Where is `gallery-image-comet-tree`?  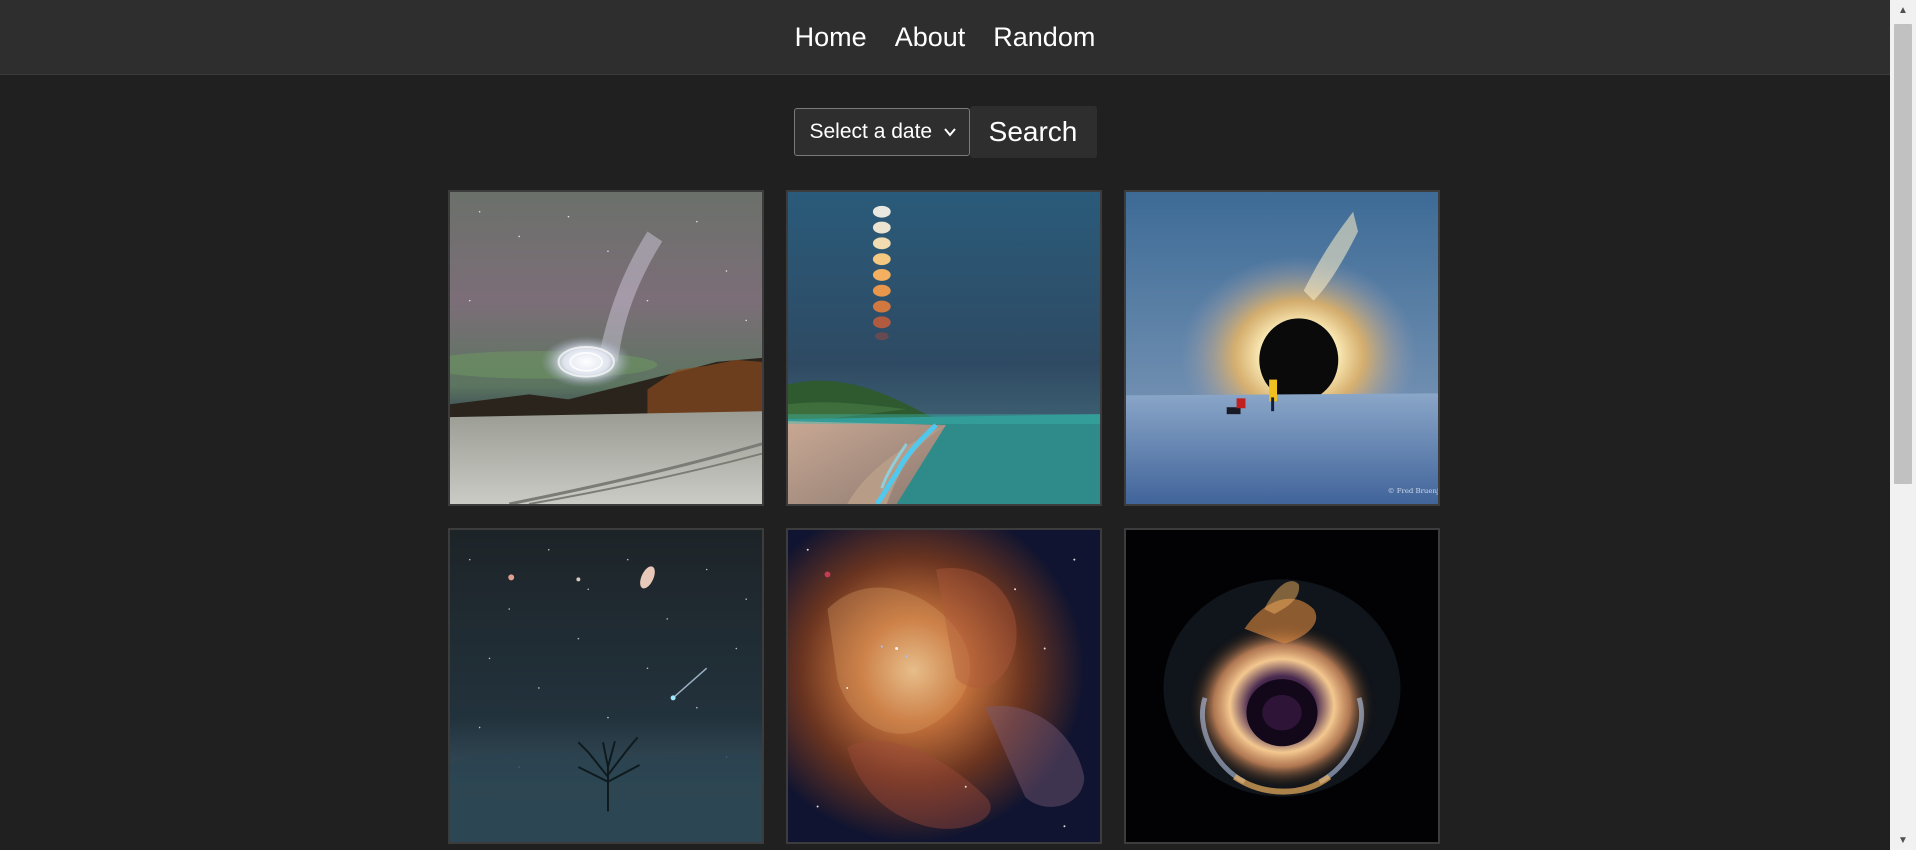 gallery-image-comet-tree is located at coordinates (606, 686).